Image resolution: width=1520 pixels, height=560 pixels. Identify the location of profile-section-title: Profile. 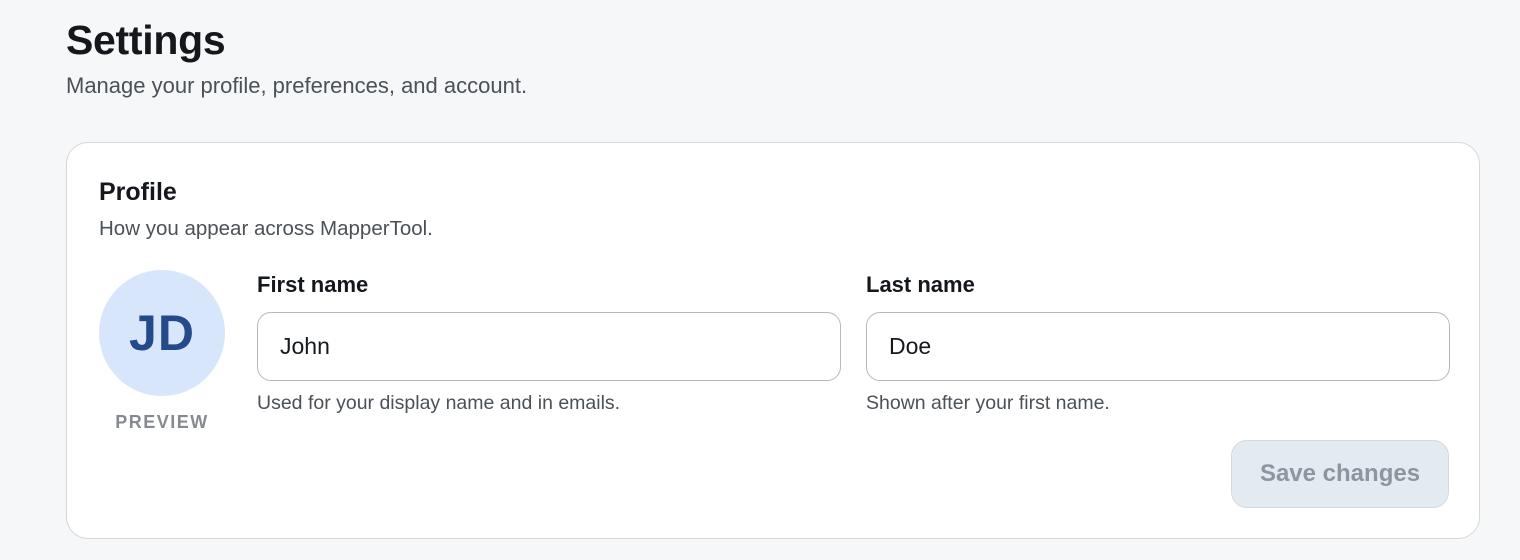
(138, 192).